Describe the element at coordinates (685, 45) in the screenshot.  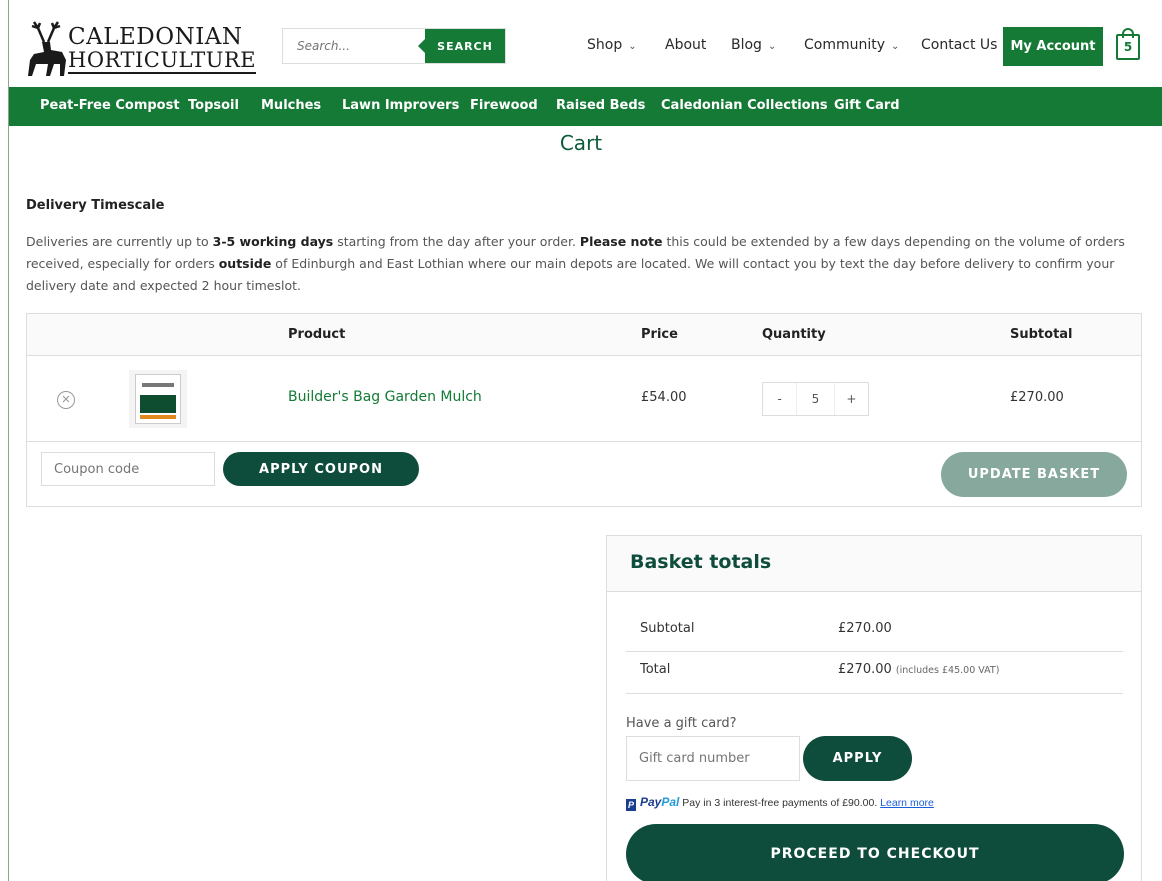
I see `nav-about: About` at that location.